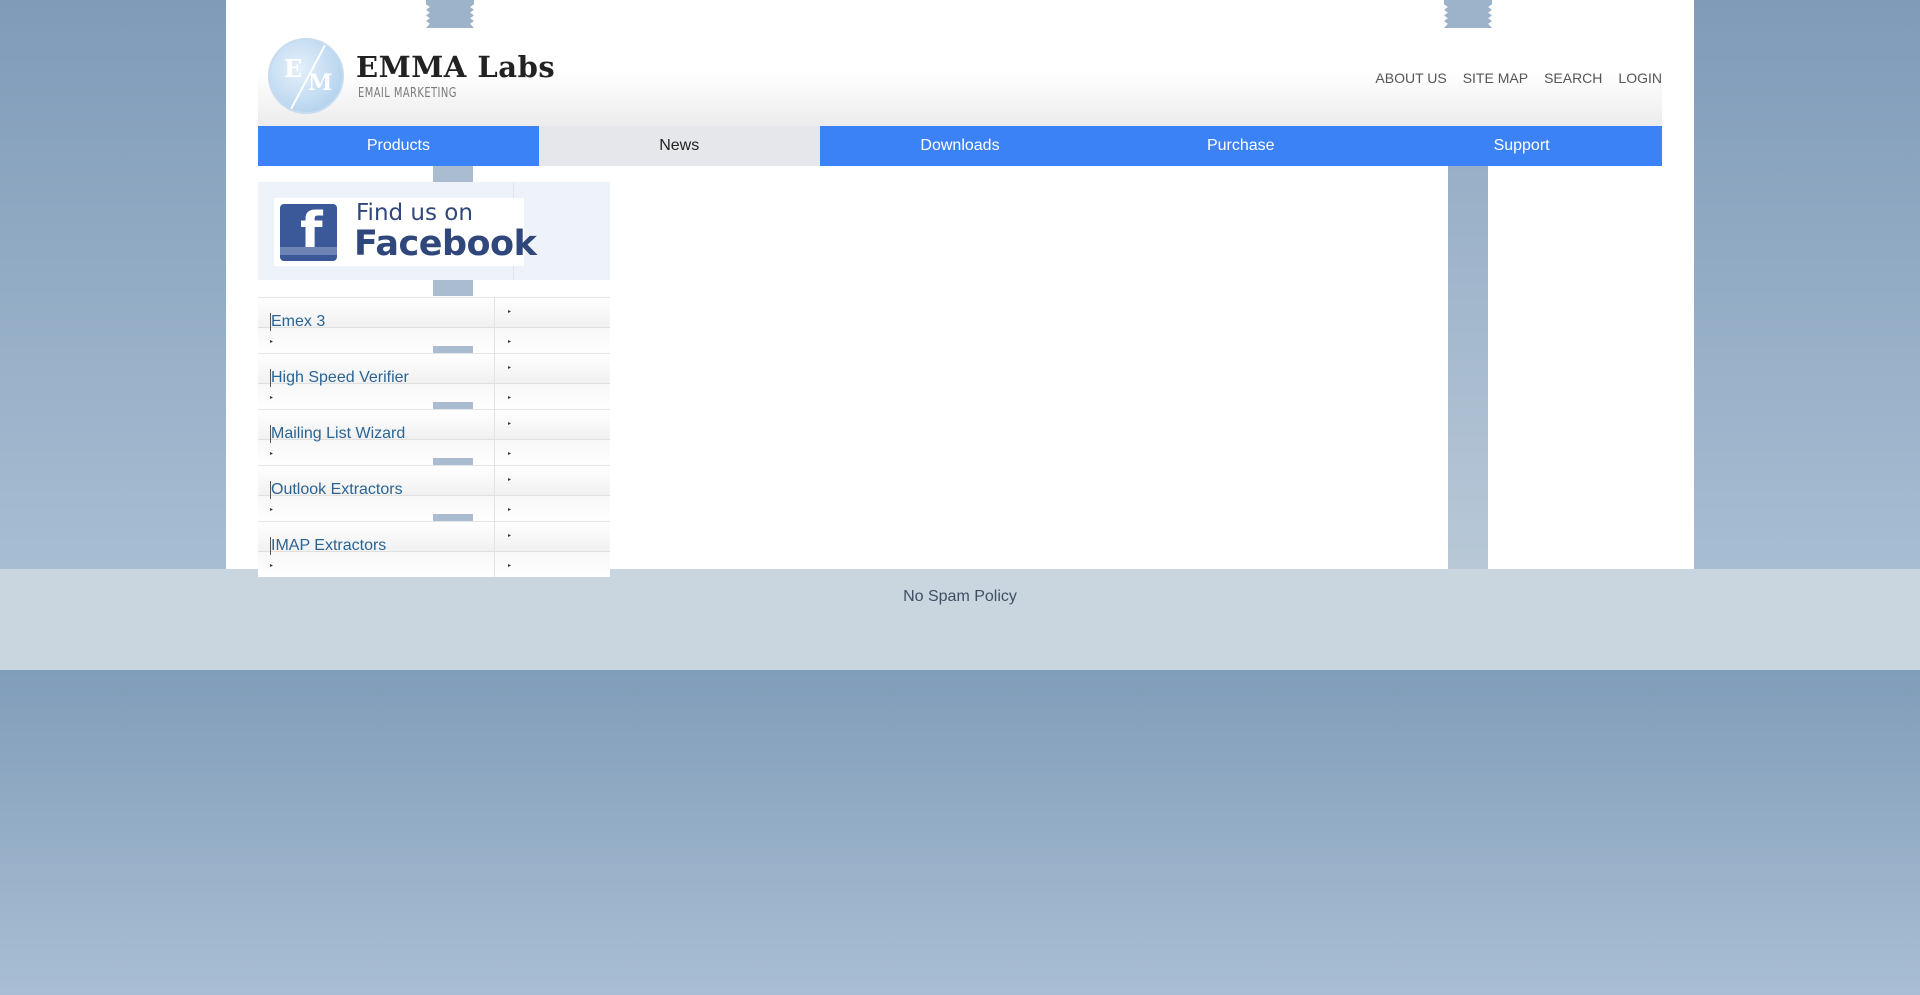 The height and width of the screenshot is (995, 1920). What do you see at coordinates (1468, 14) in the screenshot?
I see `decorative-hanger-right` at bounding box center [1468, 14].